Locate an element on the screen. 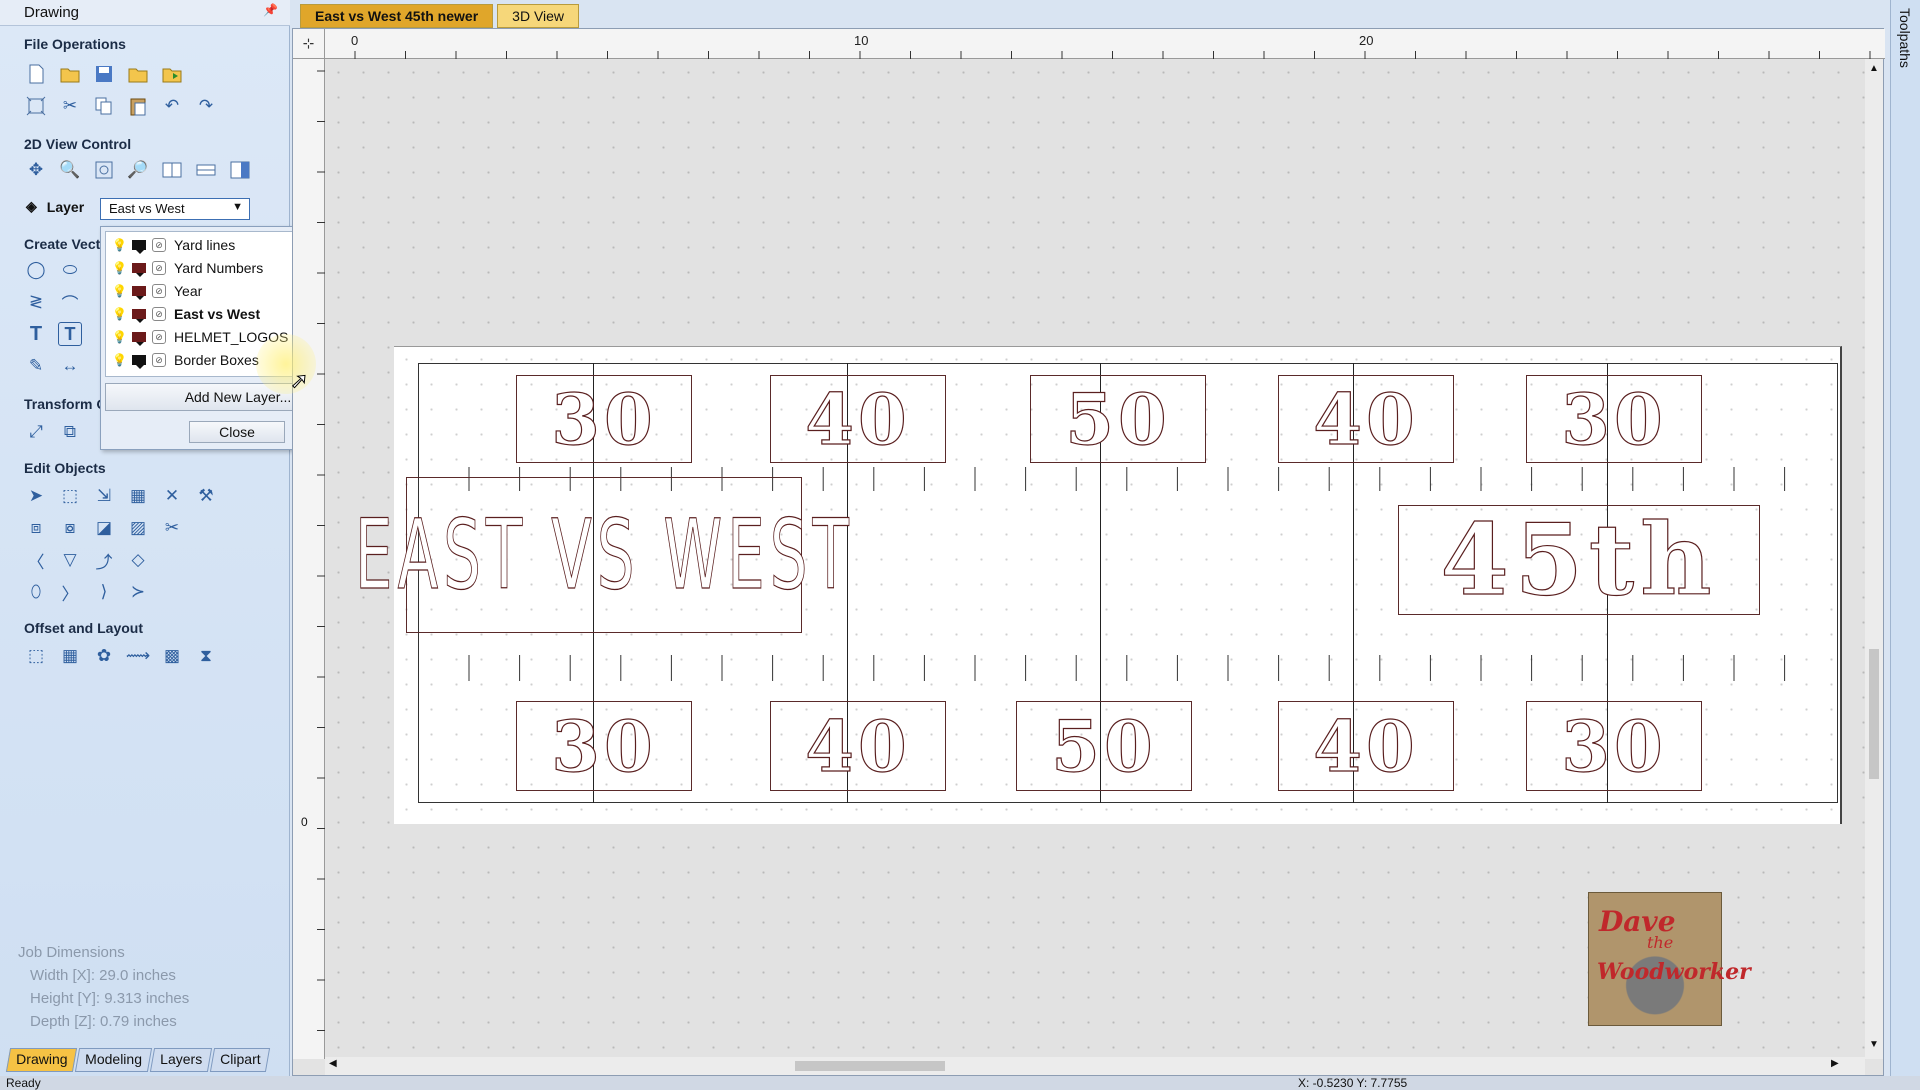  scroll-right-icon: ▶ is located at coordinates (1835, 1063).